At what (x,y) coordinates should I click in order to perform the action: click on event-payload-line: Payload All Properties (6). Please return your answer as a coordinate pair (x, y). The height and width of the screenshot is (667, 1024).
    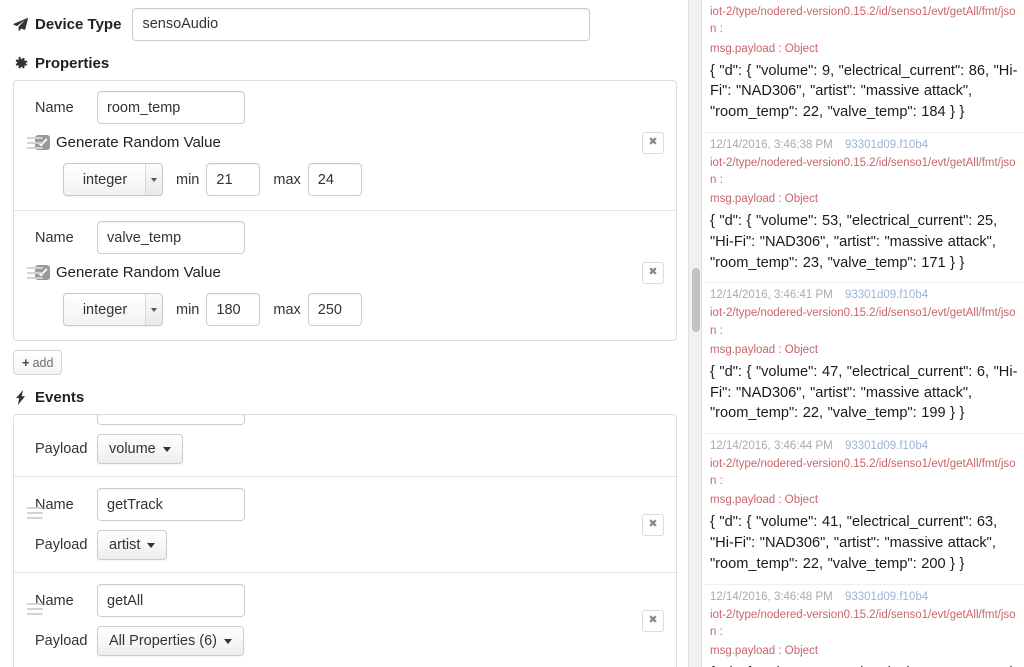
    Looking at the image, I should click on (345, 629).